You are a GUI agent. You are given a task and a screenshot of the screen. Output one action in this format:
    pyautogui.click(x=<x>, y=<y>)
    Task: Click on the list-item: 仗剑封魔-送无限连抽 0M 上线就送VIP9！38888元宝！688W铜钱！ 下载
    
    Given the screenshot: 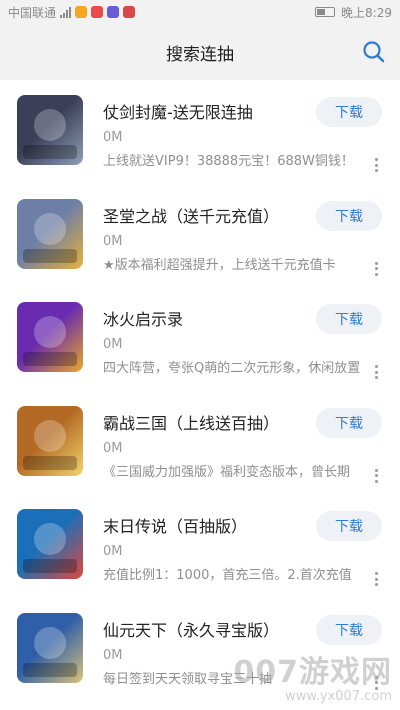 What is the action you would take?
    pyautogui.click(x=200, y=132)
    